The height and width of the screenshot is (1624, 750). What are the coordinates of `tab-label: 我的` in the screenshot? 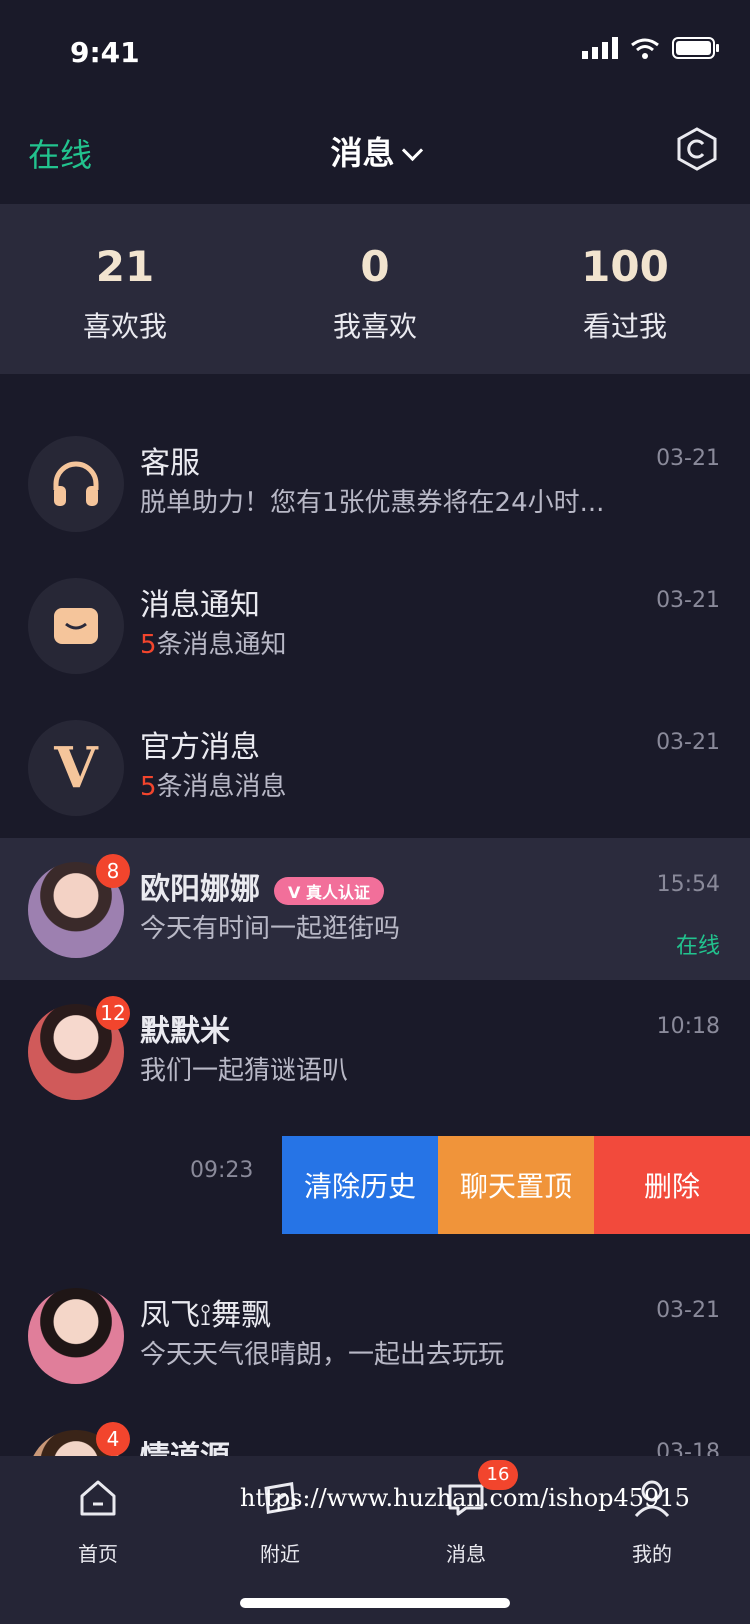 It's located at (652, 1554).